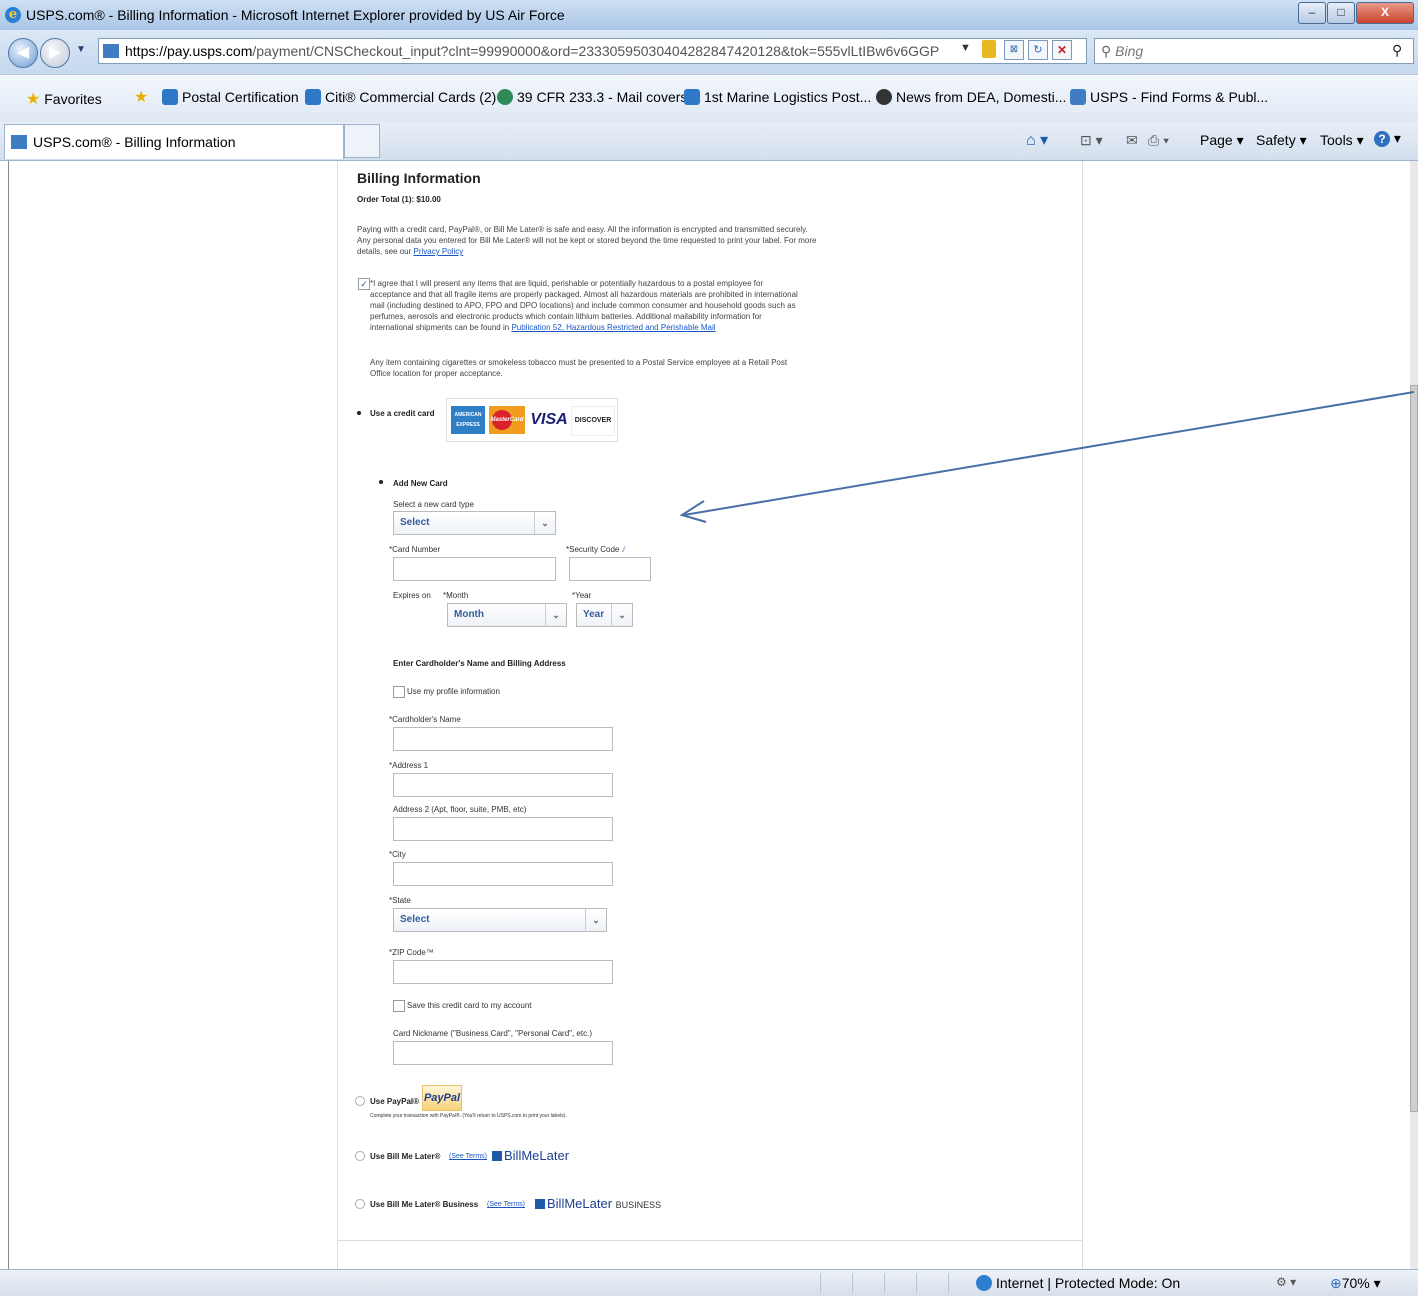 The height and width of the screenshot is (1296, 1418). What do you see at coordinates (503, 785) in the screenshot?
I see `address1-input` at bounding box center [503, 785].